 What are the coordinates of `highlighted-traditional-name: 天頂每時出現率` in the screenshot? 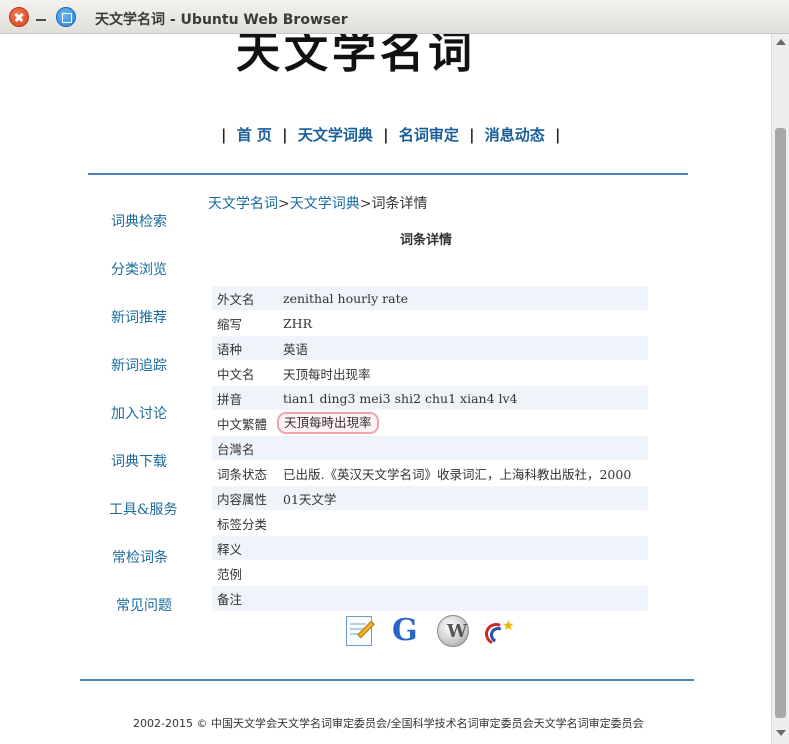 It's located at (328, 423).